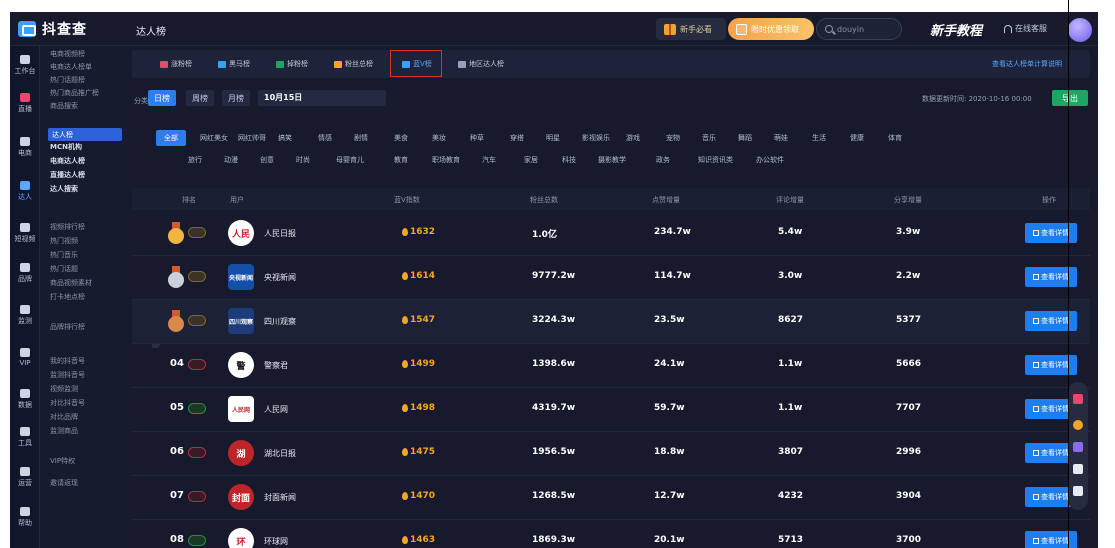  What do you see at coordinates (64, 431) in the screenshot?
I see `sub-nav-item: 监测商品` at bounding box center [64, 431].